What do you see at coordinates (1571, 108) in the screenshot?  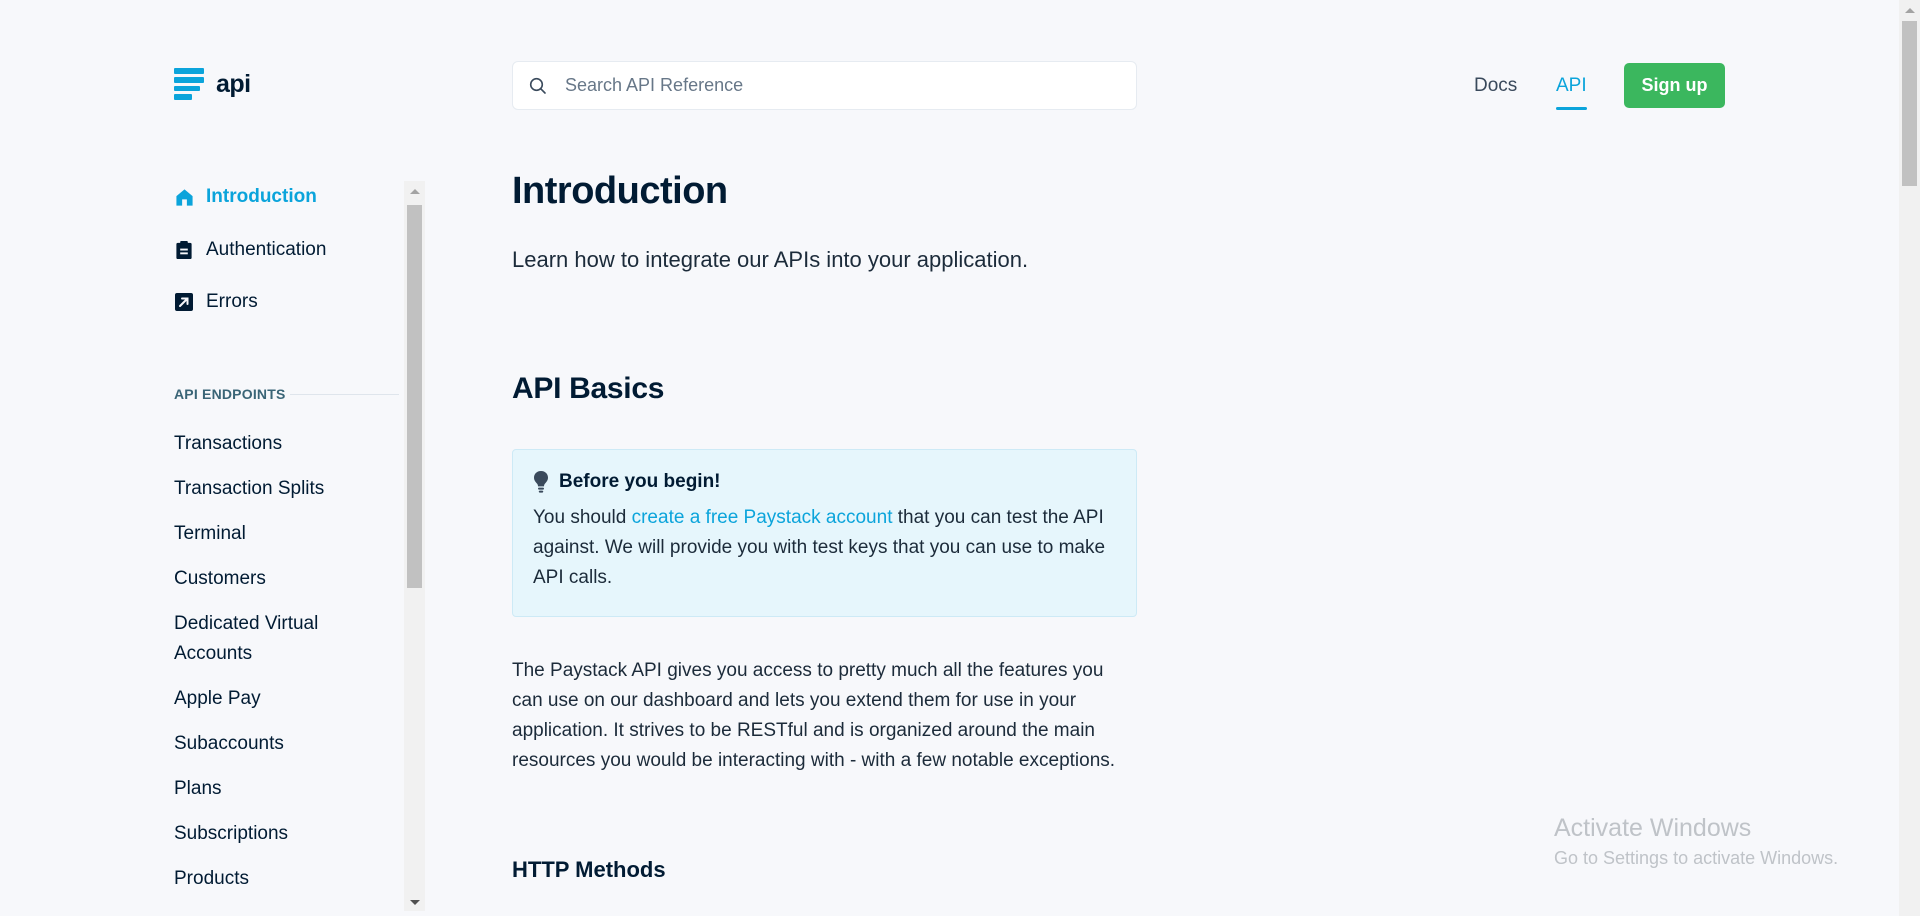 I see `nav-active-indicator` at bounding box center [1571, 108].